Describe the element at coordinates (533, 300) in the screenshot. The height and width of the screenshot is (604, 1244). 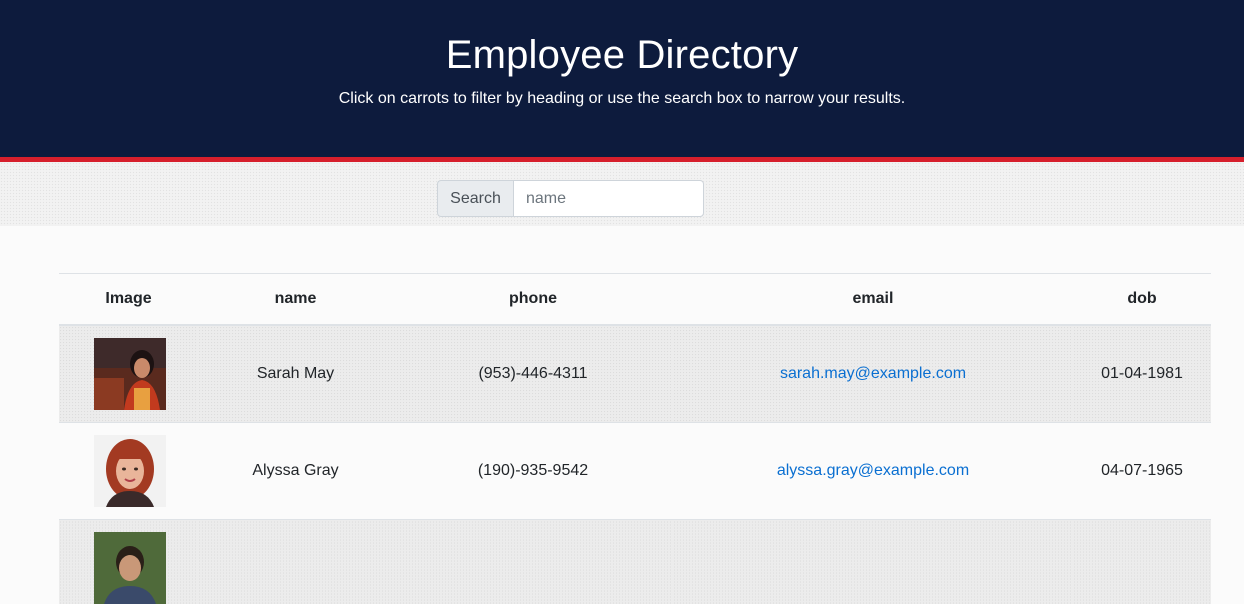
I see `column-header-phone: phone` at that location.